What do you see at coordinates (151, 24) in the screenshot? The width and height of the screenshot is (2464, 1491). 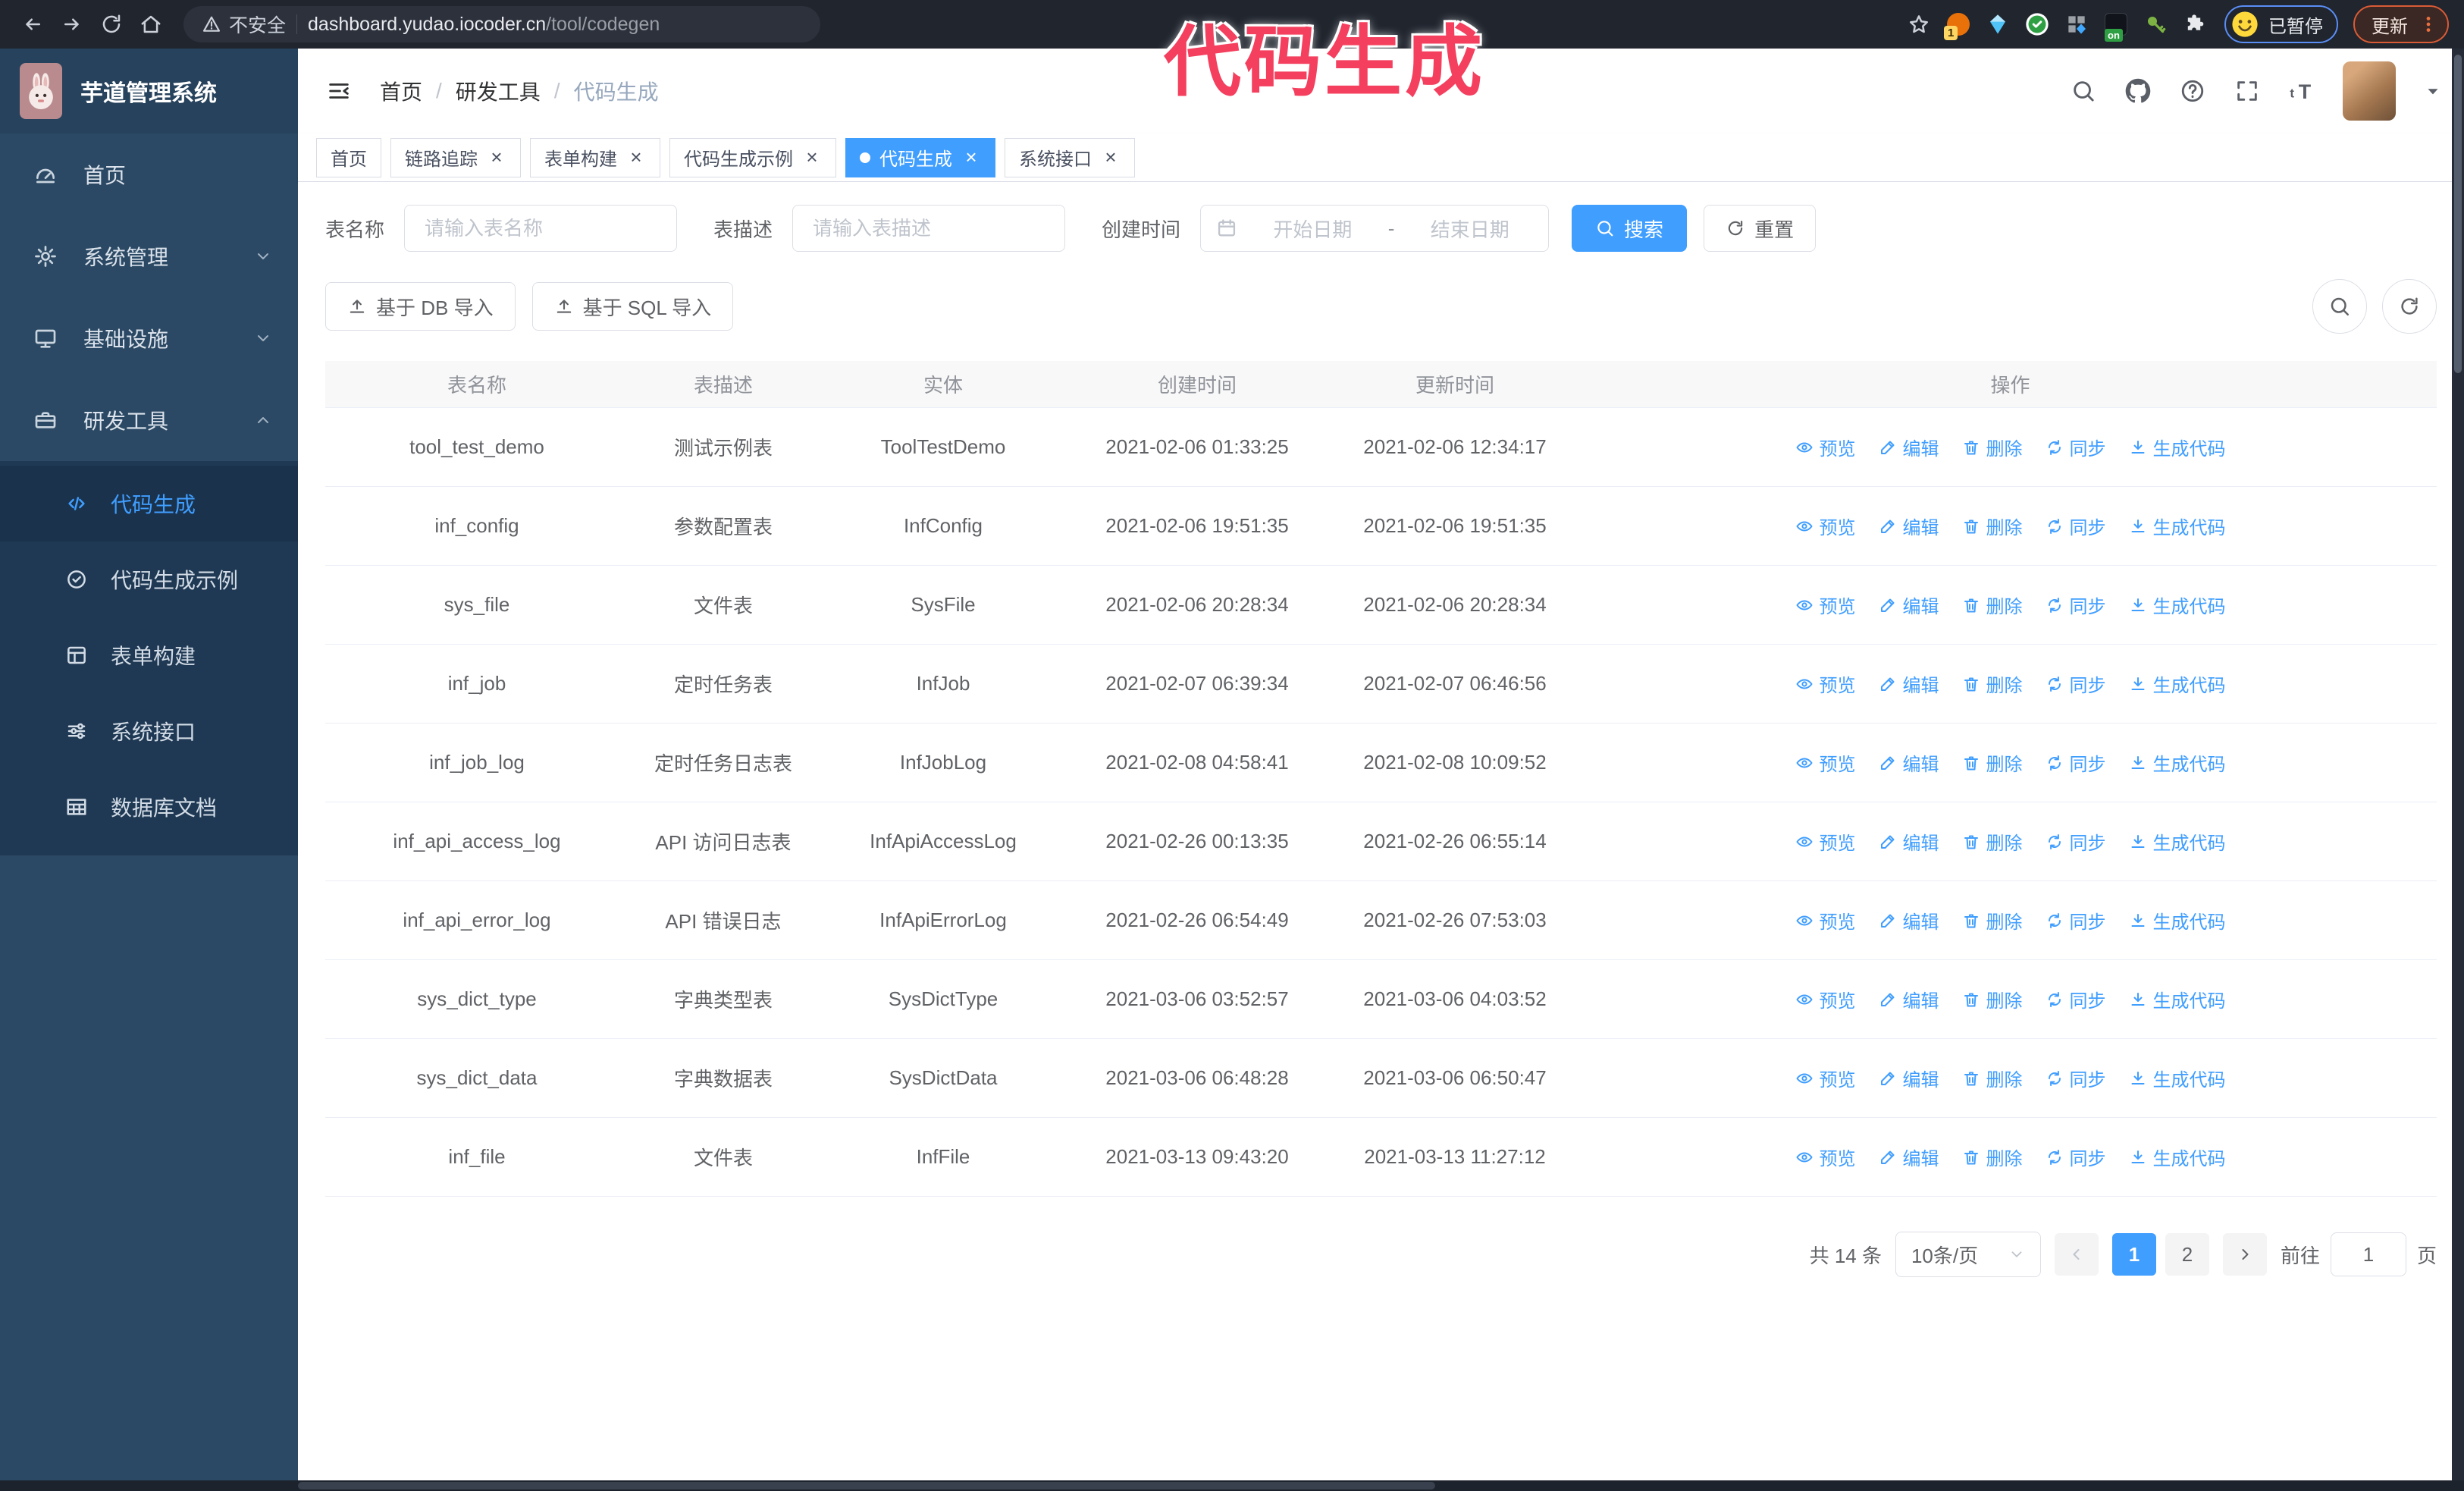 I see `home-icon` at bounding box center [151, 24].